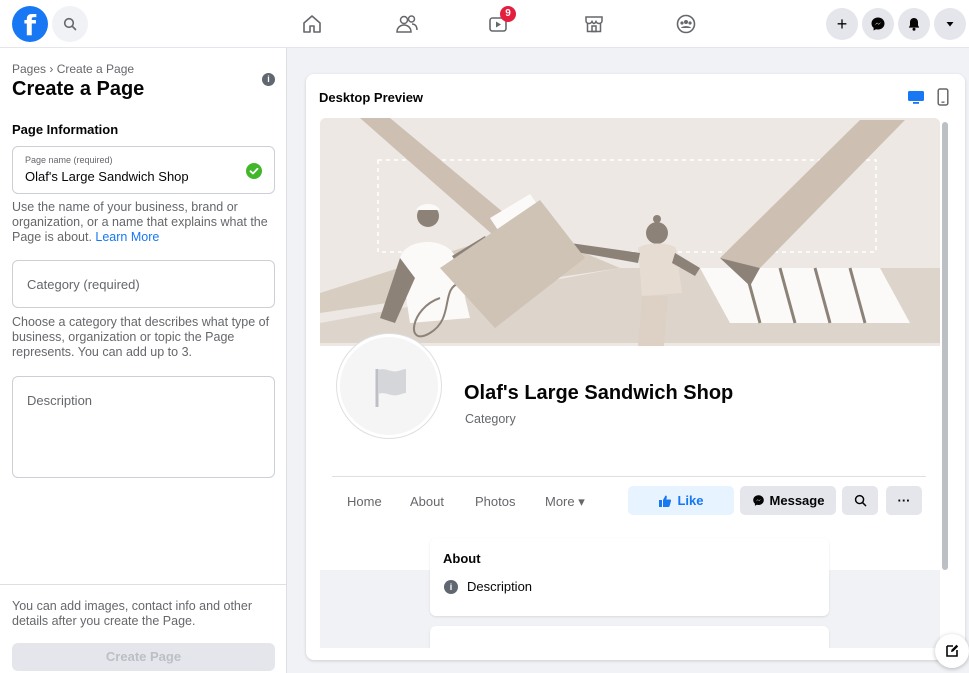  I want to click on profile-picture, so click(389, 386).